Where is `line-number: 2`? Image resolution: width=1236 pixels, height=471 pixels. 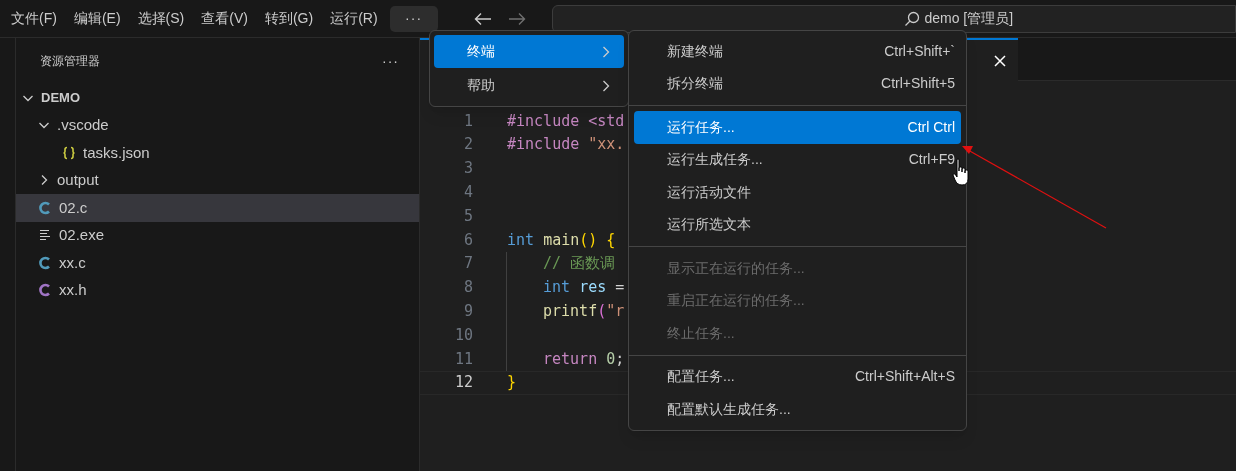 line-number: 2 is located at coordinates (467, 145).